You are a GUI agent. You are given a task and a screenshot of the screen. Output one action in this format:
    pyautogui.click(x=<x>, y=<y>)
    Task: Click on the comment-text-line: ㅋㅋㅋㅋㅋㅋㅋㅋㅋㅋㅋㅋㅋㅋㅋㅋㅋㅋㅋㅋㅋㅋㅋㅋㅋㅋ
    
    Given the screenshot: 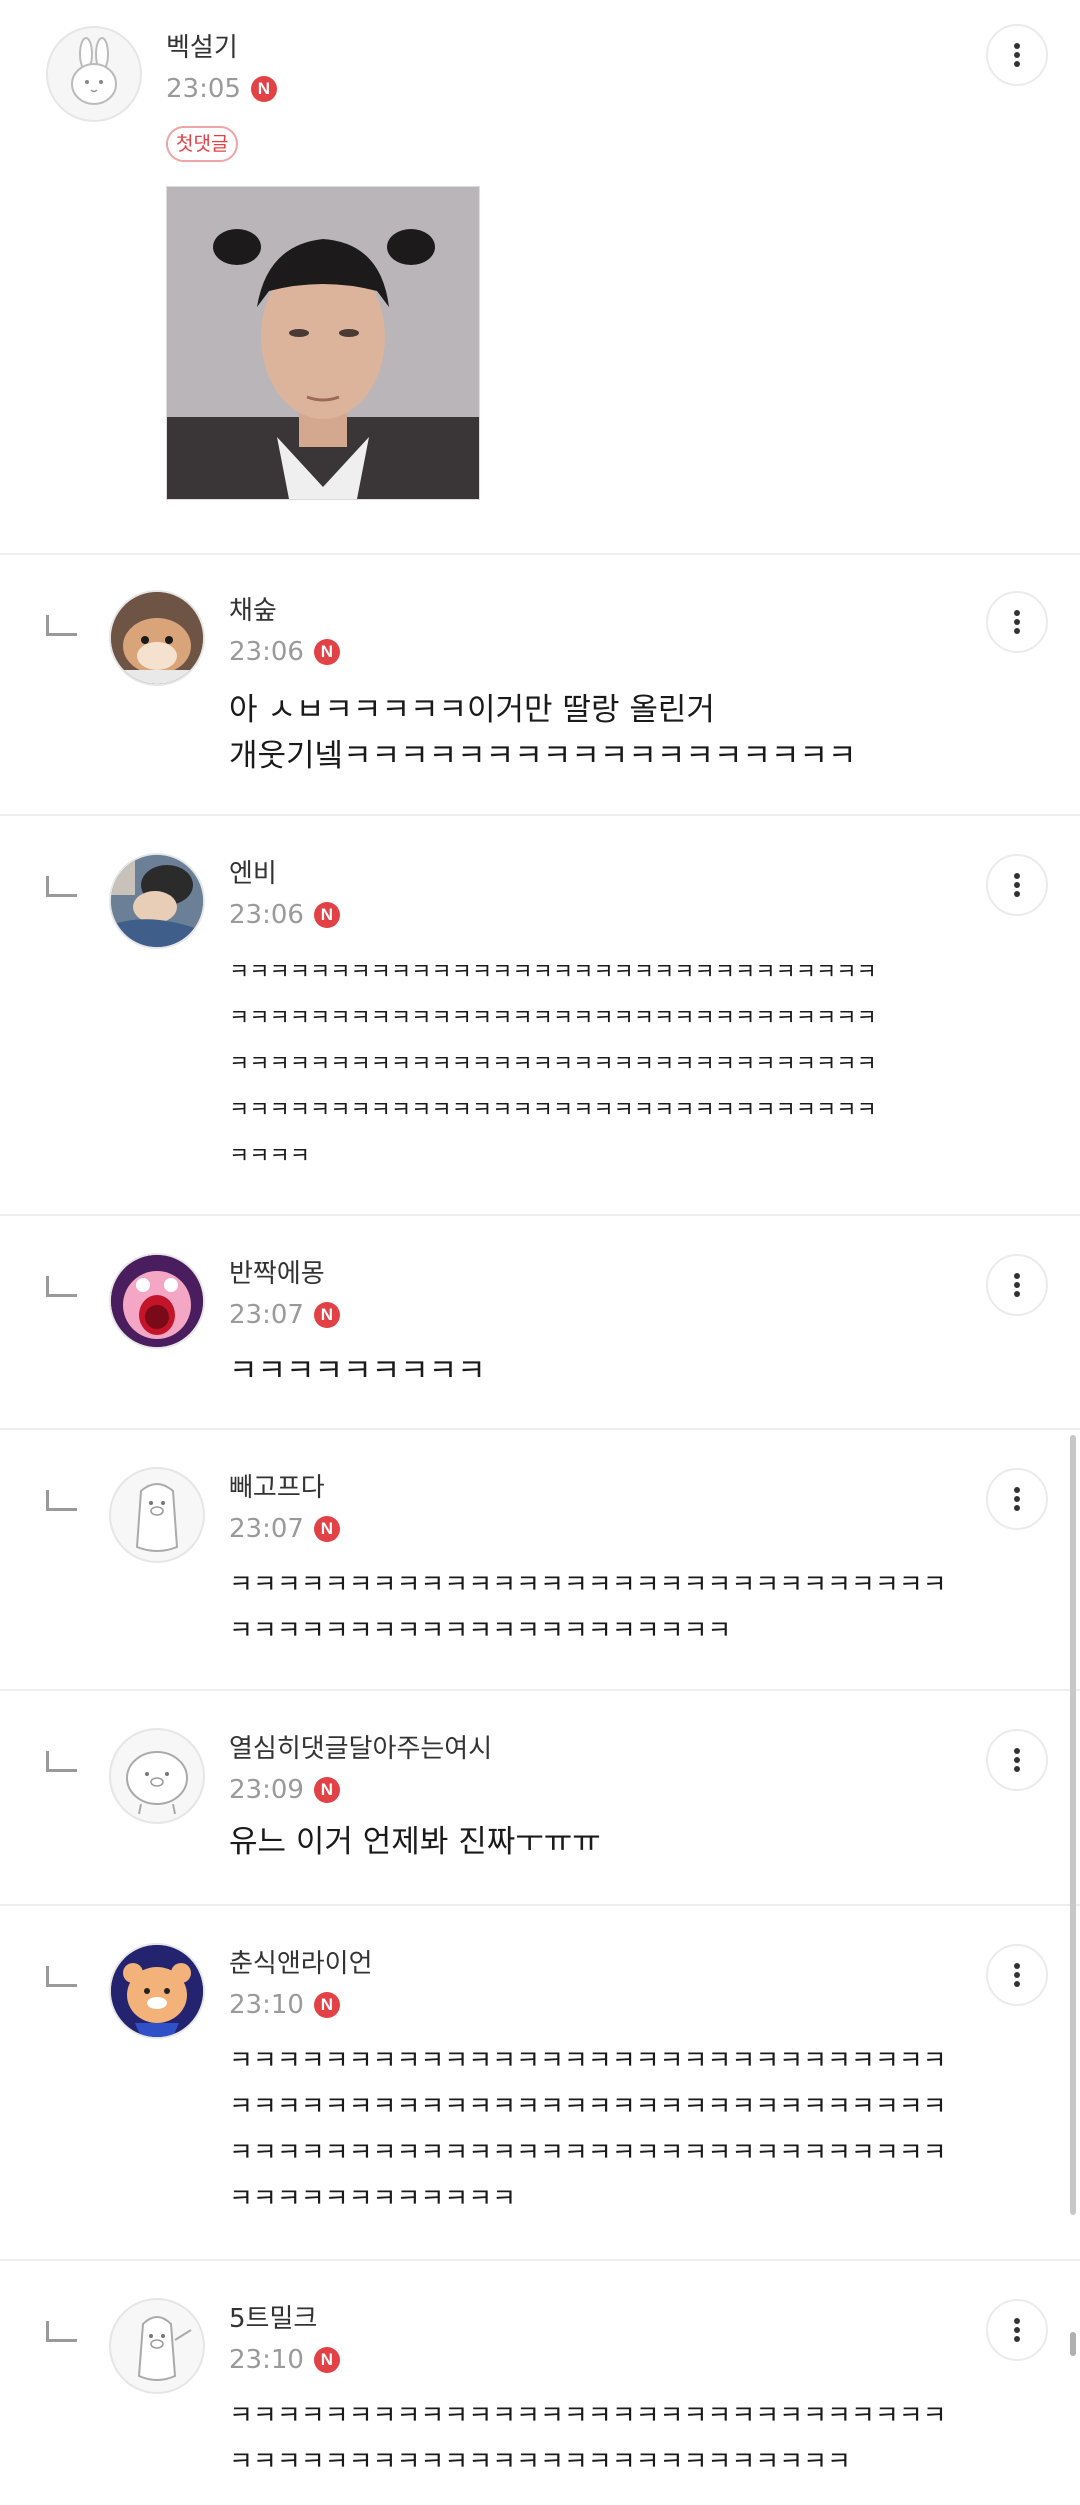 What is the action you would take?
    pyautogui.click(x=540, y=2462)
    